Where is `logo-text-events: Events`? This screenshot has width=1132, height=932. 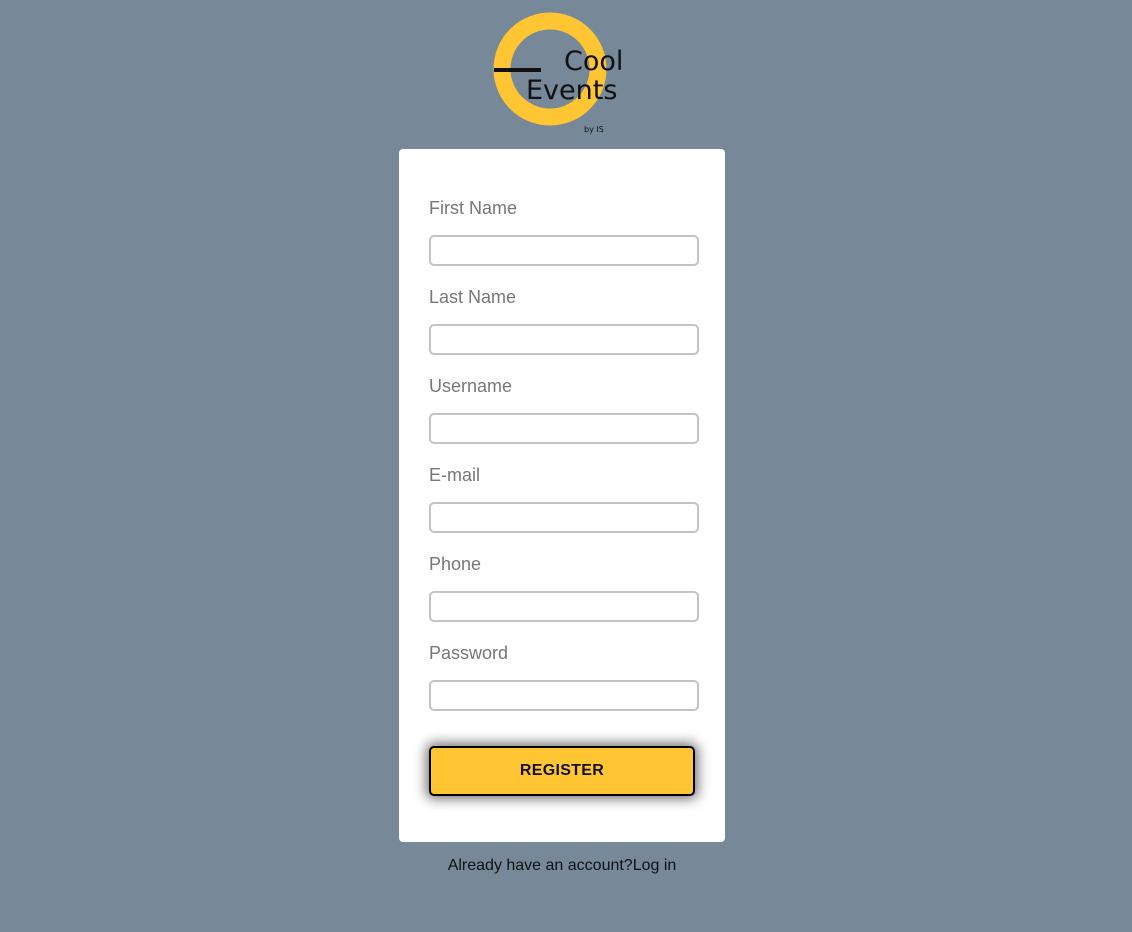 logo-text-events: Events is located at coordinates (571, 90).